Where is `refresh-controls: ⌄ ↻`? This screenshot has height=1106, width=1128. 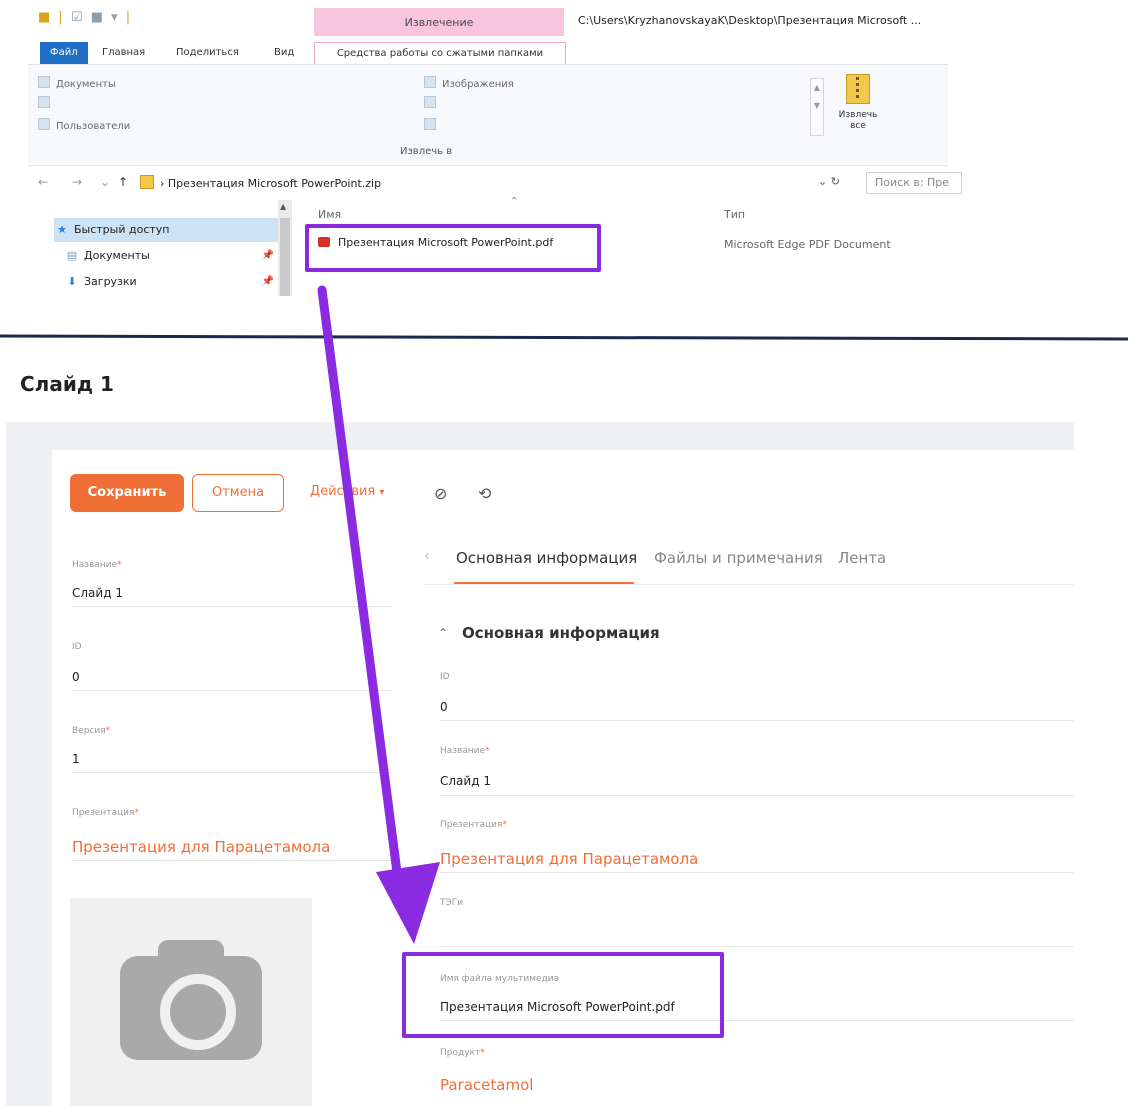
refresh-controls: ⌄ ↻ is located at coordinates (829, 181).